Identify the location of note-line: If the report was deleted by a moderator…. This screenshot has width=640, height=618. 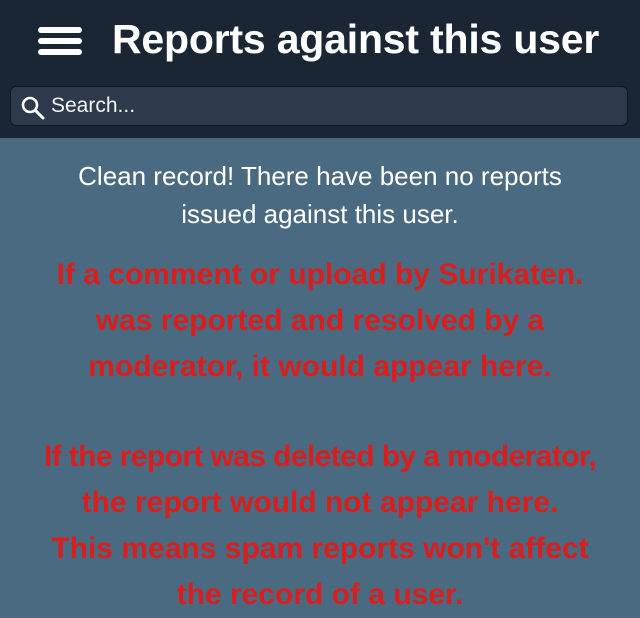
(320, 456).